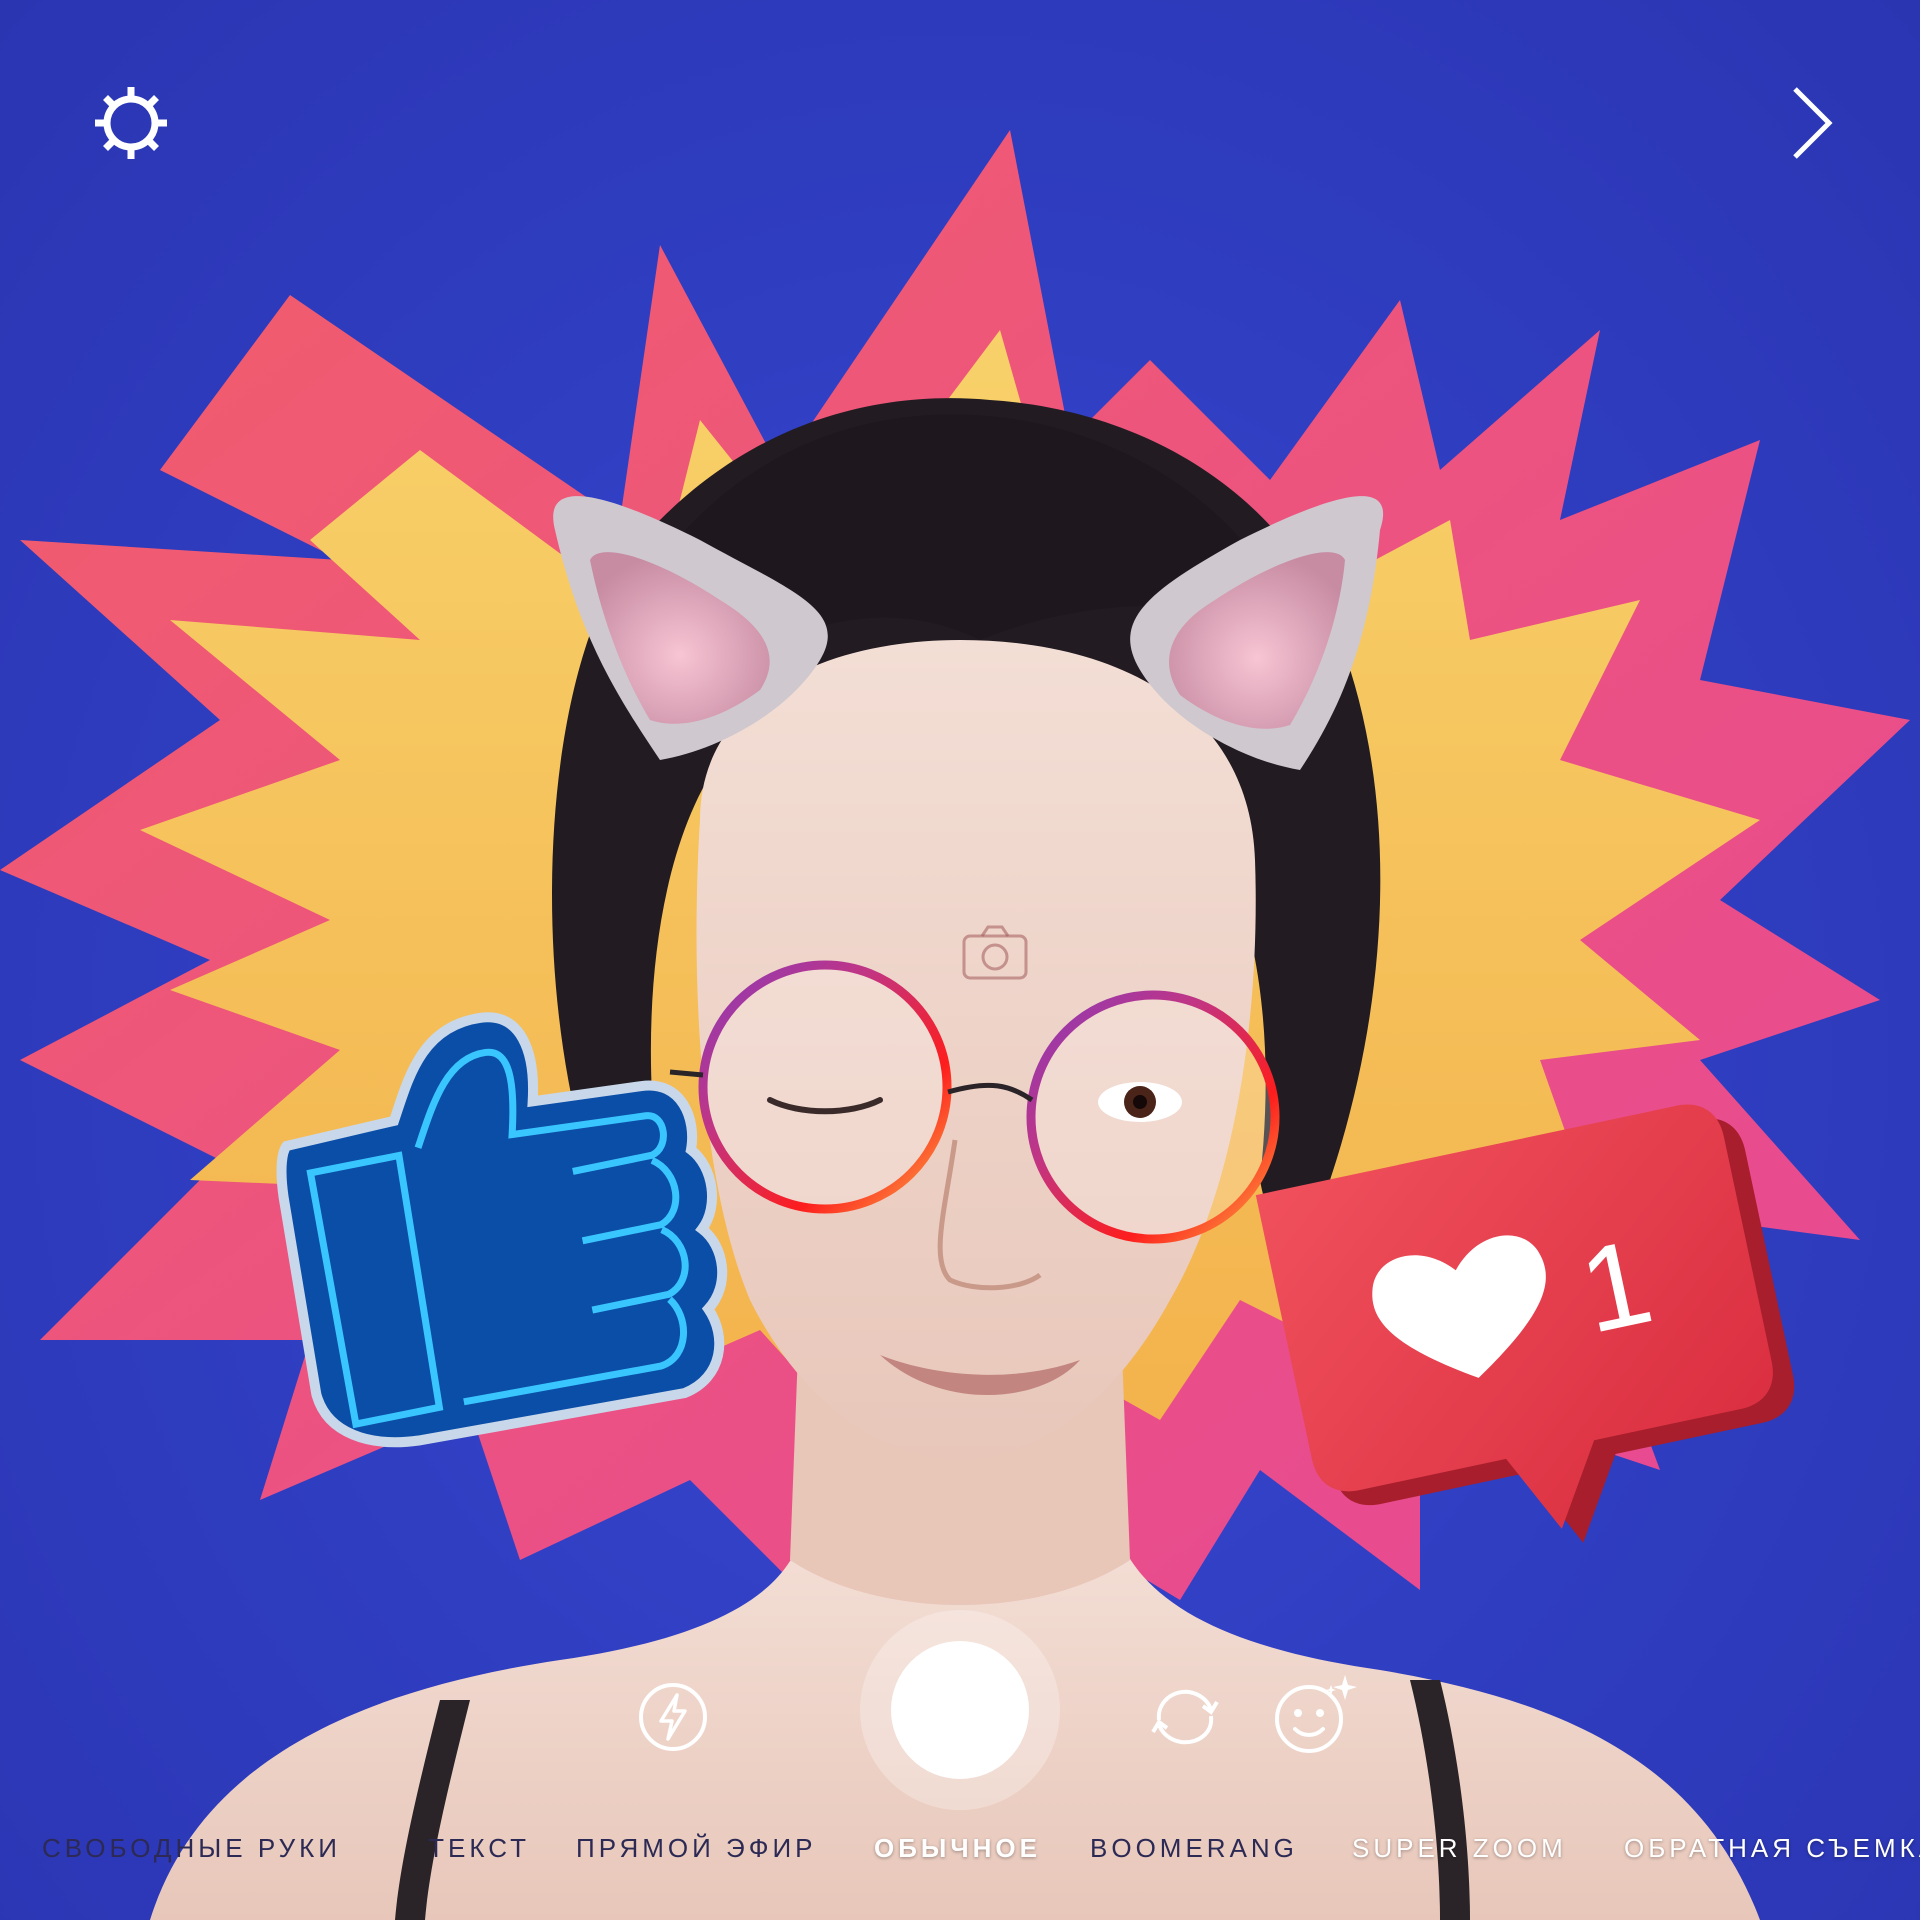 This screenshot has width=1920, height=1920. Describe the element at coordinates (191, 1848) in the screenshot. I see `mode-hands-free: СВОБОДНЫЕ РУКИ` at that location.